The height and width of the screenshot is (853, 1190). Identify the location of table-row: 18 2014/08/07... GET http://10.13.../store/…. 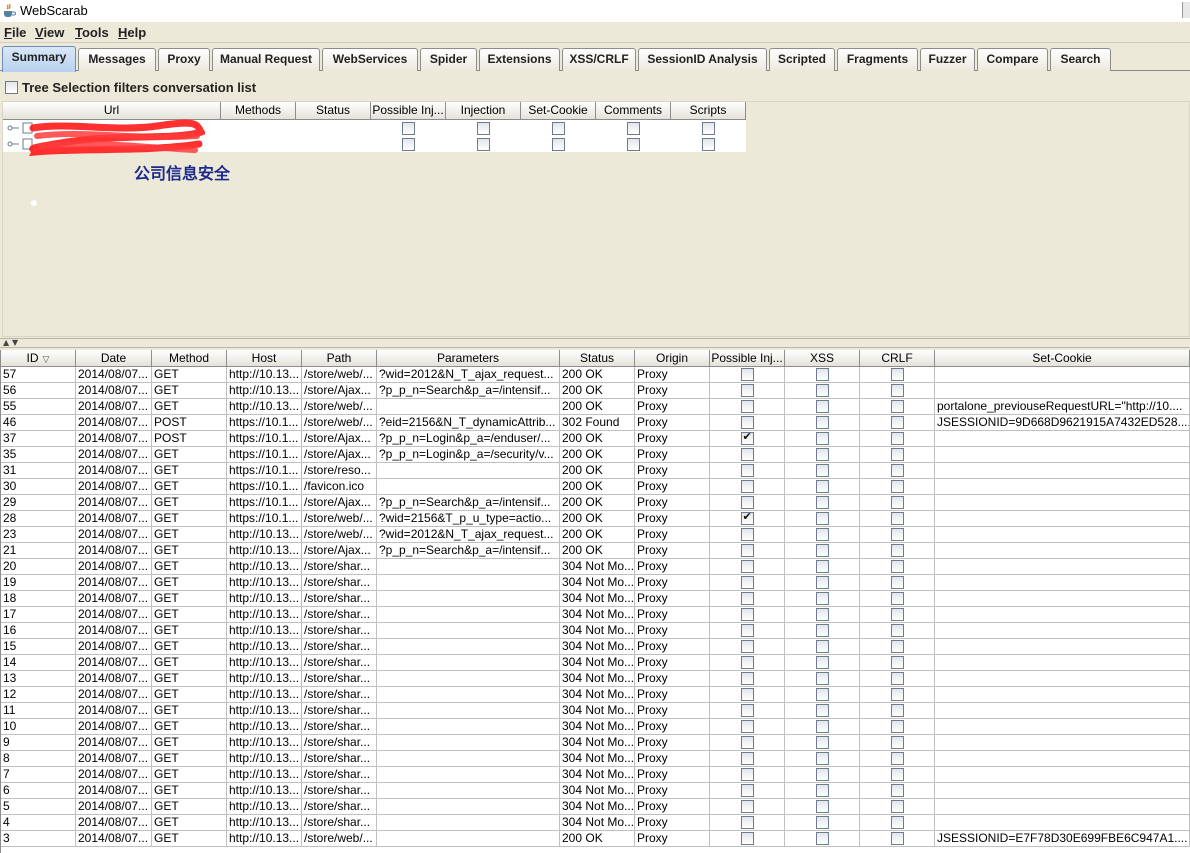
(595, 599).